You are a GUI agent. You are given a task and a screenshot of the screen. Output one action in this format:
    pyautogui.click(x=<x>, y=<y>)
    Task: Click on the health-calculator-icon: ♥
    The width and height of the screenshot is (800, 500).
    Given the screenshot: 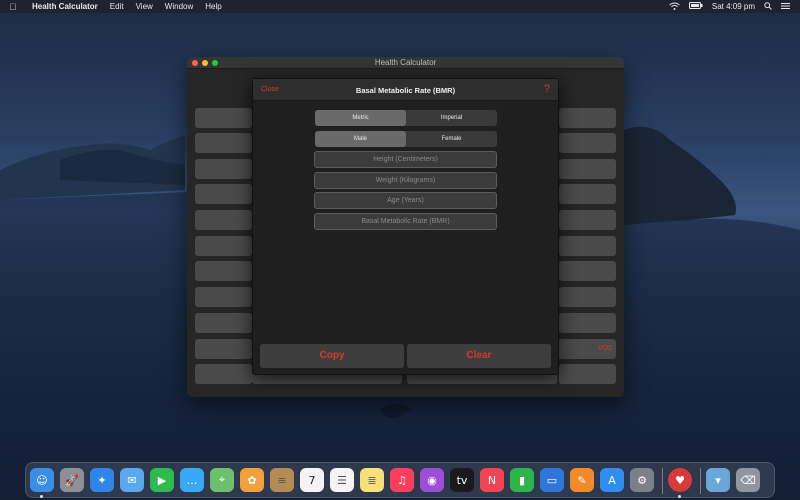 What is the action you would take?
    pyautogui.click(x=680, y=480)
    